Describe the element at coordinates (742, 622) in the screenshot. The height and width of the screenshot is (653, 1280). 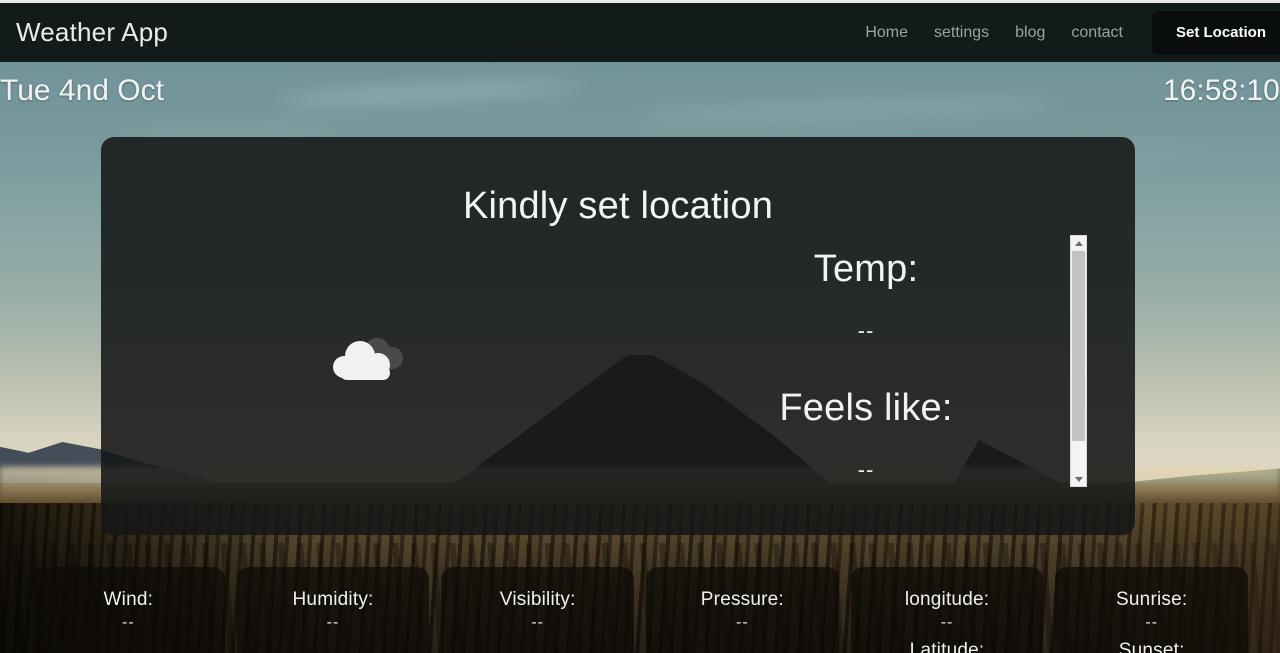
I see `pressure-value: --` at that location.